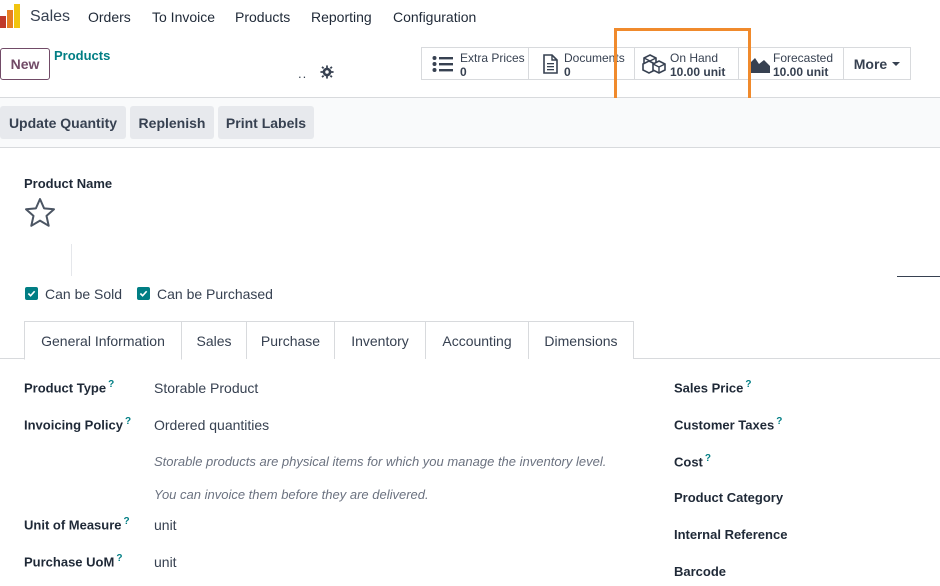 The height and width of the screenshot is (586, 940). I want to click on unit-of-measure-label: Unit of Measure?, so click(77, 524).